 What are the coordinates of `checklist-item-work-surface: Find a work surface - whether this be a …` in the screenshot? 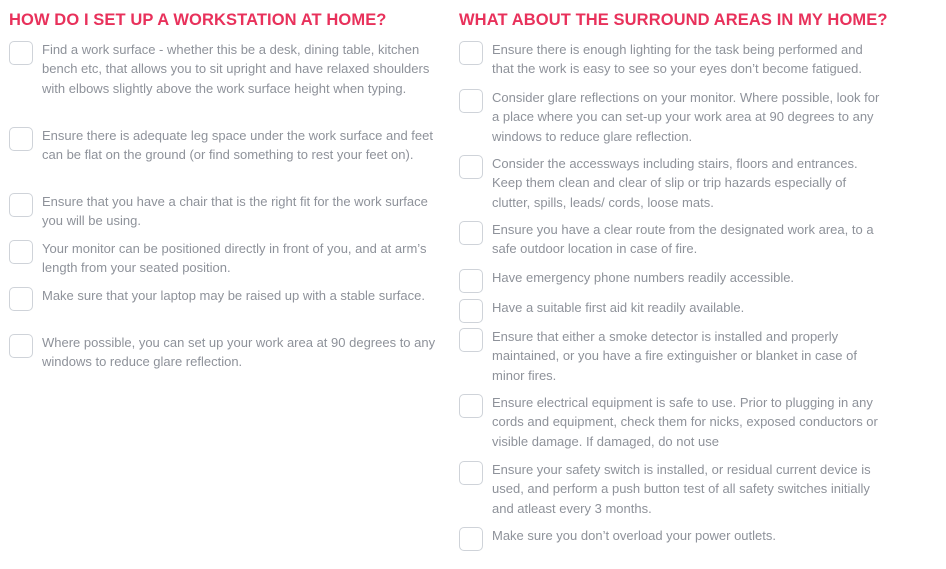 It's located at (223, 69).